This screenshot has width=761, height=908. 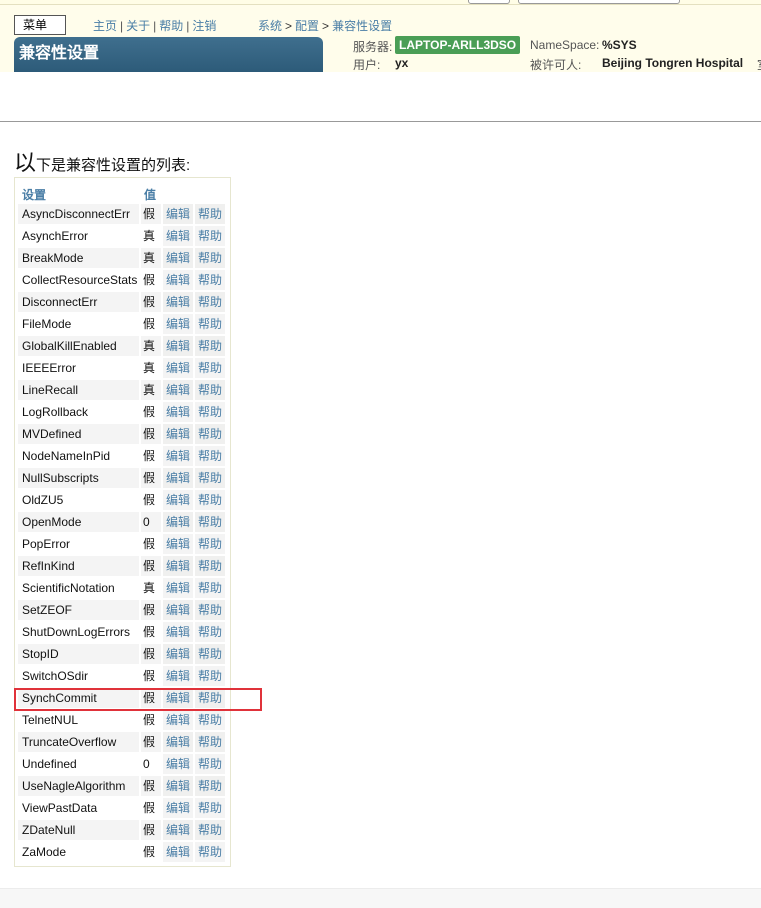 I want to click on setting-name: NullSubscripts, so click(x=78, y=478).